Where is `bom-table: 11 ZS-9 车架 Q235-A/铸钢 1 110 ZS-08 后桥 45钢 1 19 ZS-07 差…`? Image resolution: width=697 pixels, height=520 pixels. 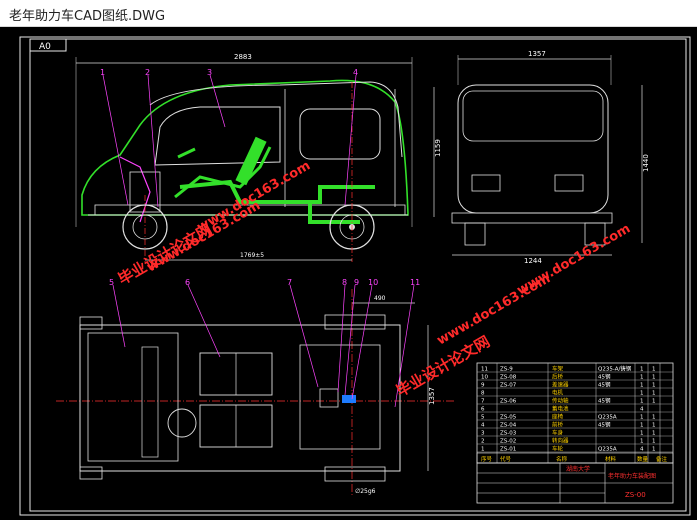 bom-table: 11 ZS-9 车架 Q235-A/铸钢 1 110 ZS-08 后桥 45钢 1 19 ZS-07 差… is located at coordinates (575, 413).